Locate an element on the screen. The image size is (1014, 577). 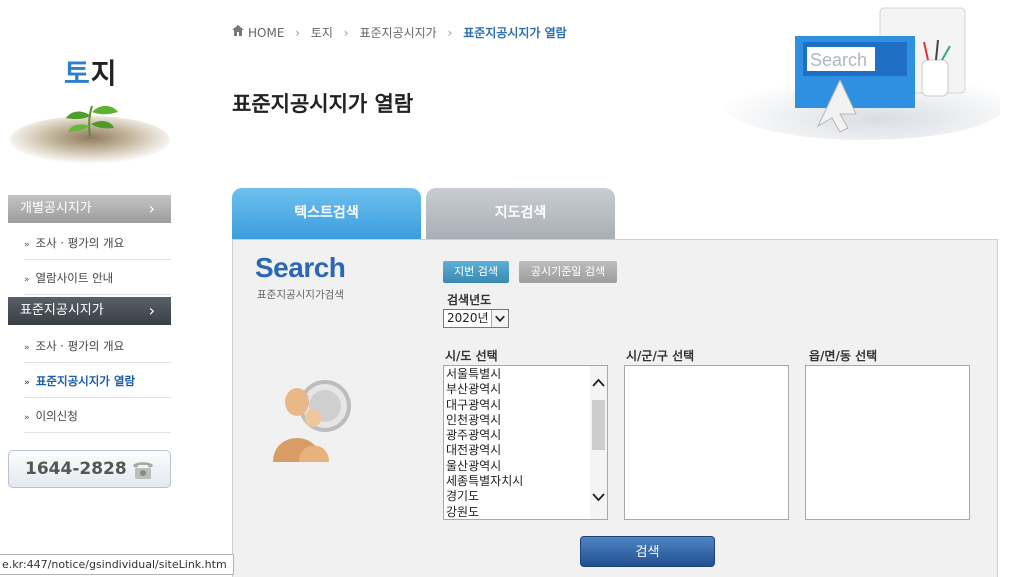
list-item: 울산광역시 is located at coordinates (519, 466).